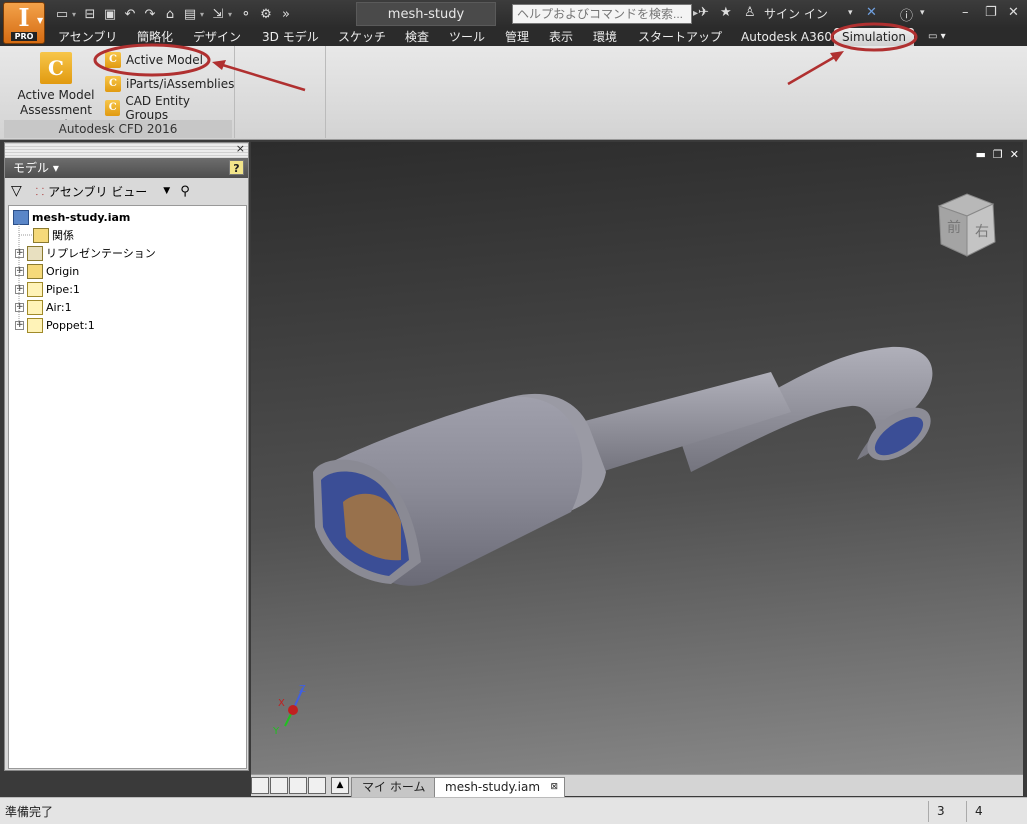  What do you see at coordinates (62, 14) in the screenshot?
I see `new-file-icon: ▭` at bounding box center [62, 14].